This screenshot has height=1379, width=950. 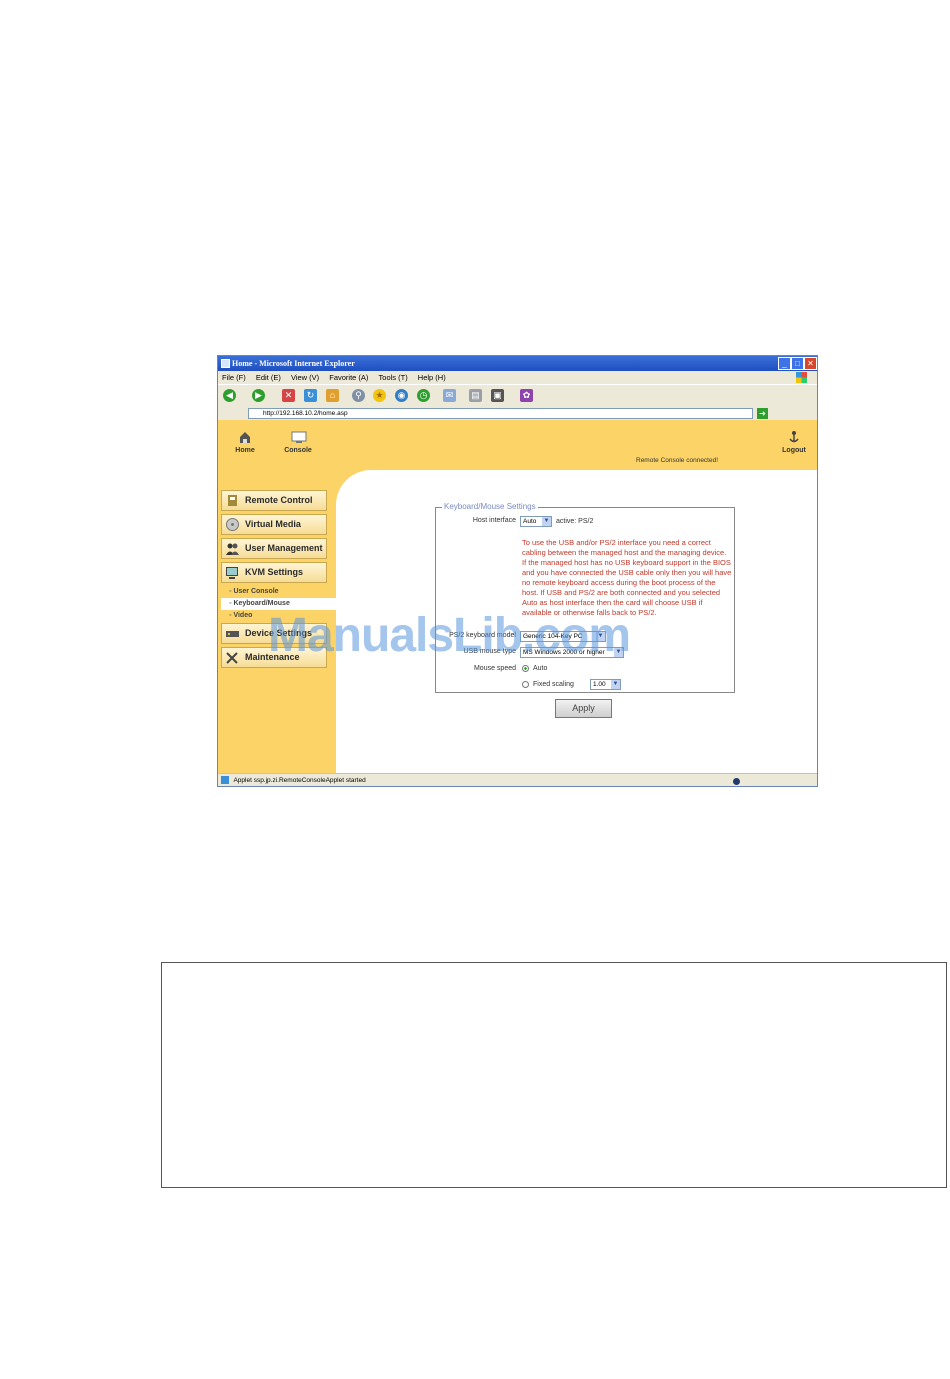 I want to click on menu-help: Help (H), so click(x=432, y=377).